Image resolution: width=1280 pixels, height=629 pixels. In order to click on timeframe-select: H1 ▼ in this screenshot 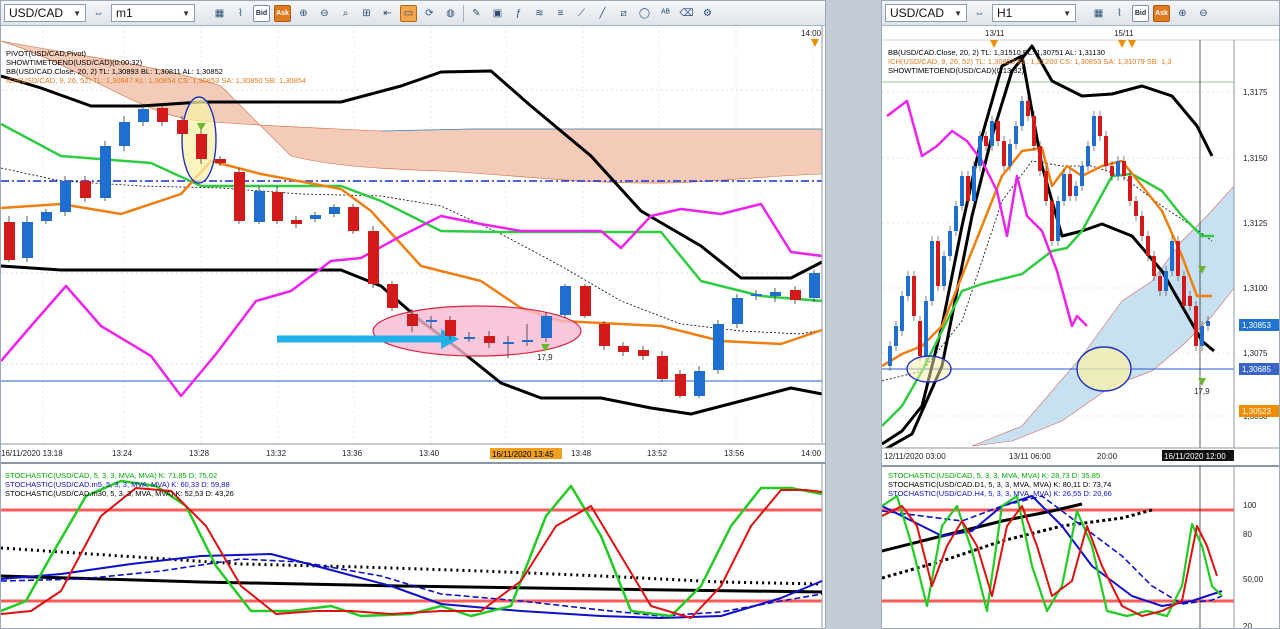, I will do `click(1034, 13)`.